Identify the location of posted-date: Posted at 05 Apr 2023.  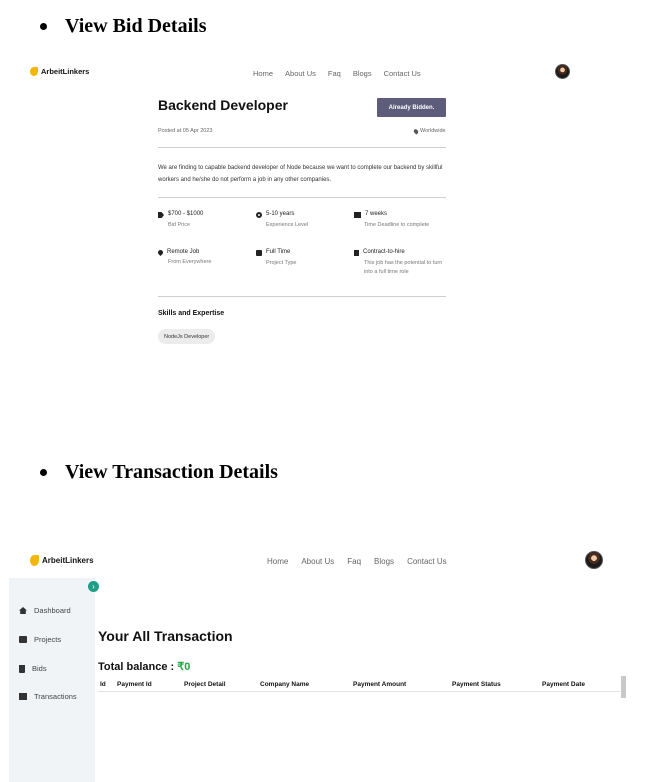
(185, 131).